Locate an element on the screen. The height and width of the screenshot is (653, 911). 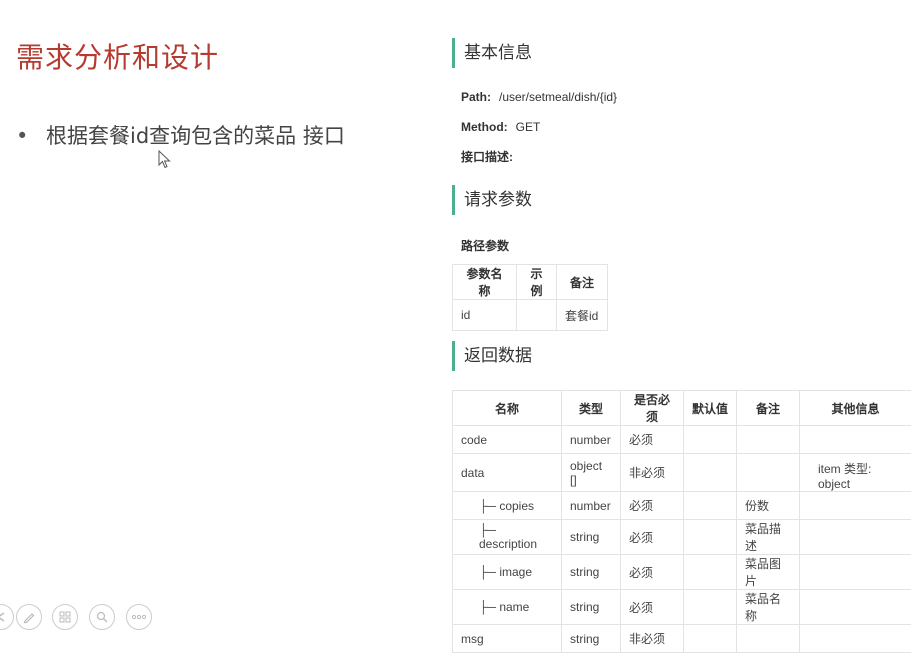
response-cell: 菜品名称 is located at coordinates (768, 607).